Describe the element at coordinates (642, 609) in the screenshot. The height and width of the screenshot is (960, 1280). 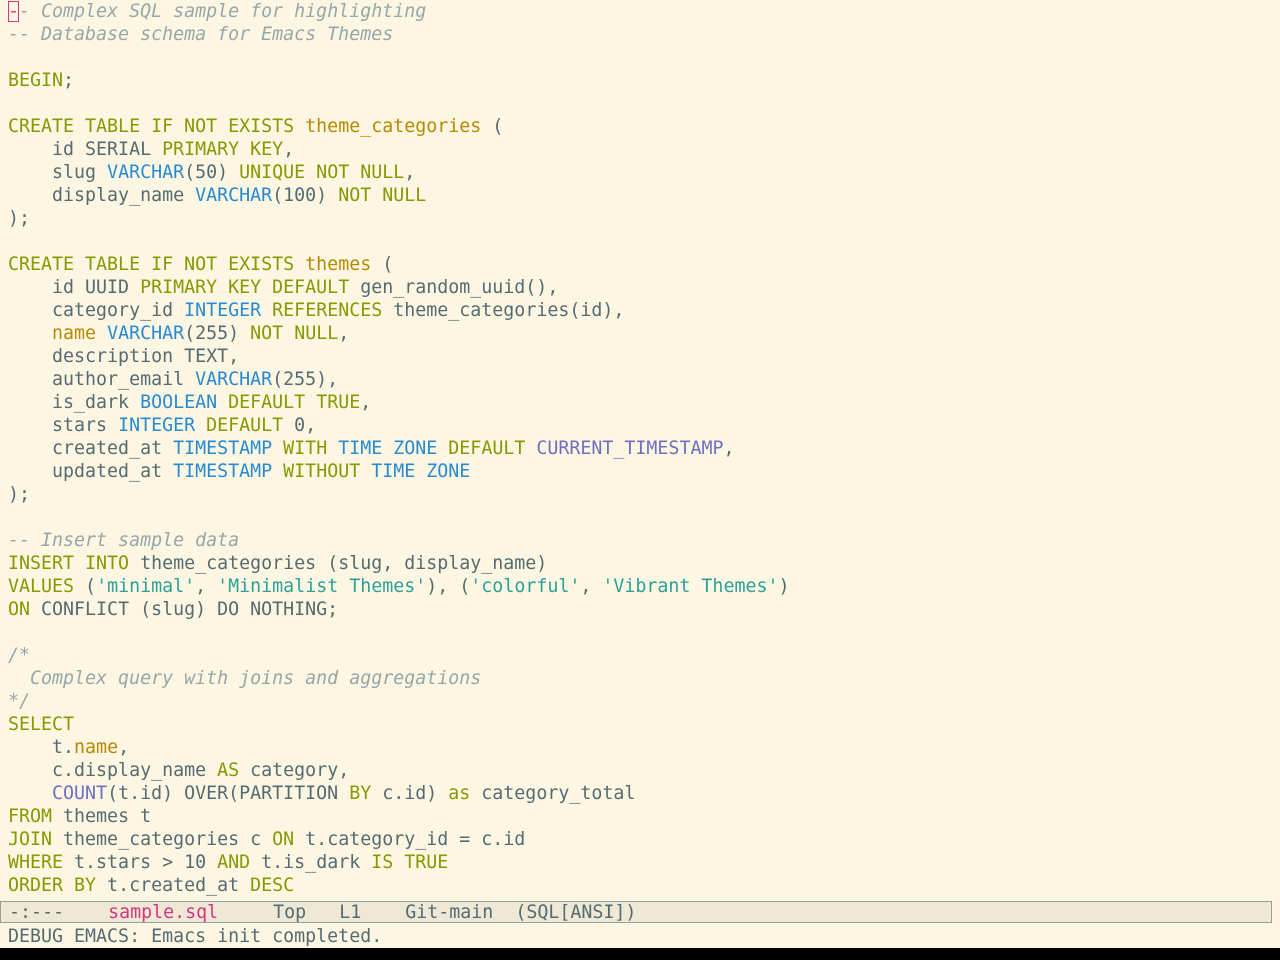
I see `code-line: ON CONFLICT (slug) DO NOTHING;` at that location.